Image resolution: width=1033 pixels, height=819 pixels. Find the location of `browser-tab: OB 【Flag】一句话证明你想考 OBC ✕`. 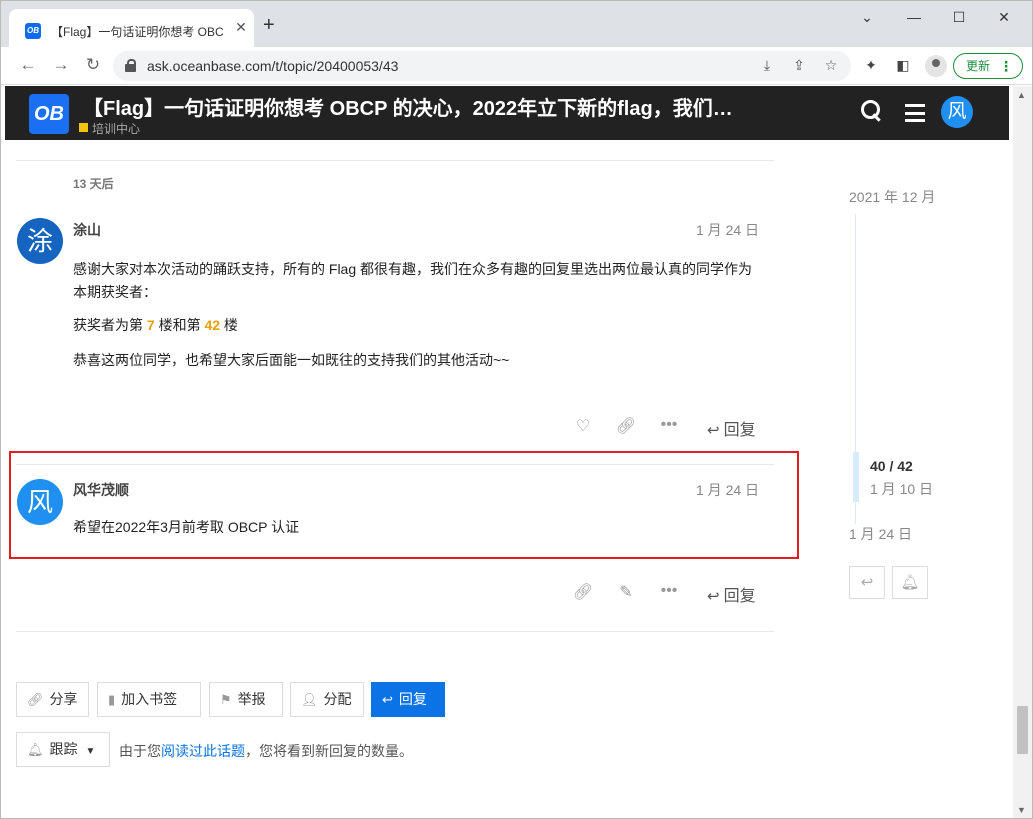

browser-tab: OB 【Flag】一句话证明你想考 OBC ✕ is located at coordinates (131, 28).